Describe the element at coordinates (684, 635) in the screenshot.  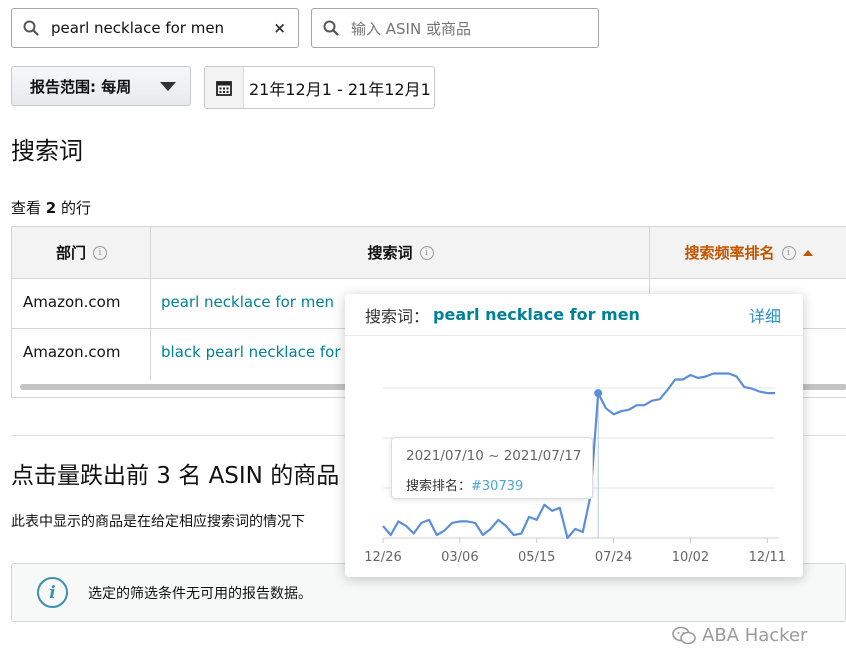
I see `wechat-icon` at that location.